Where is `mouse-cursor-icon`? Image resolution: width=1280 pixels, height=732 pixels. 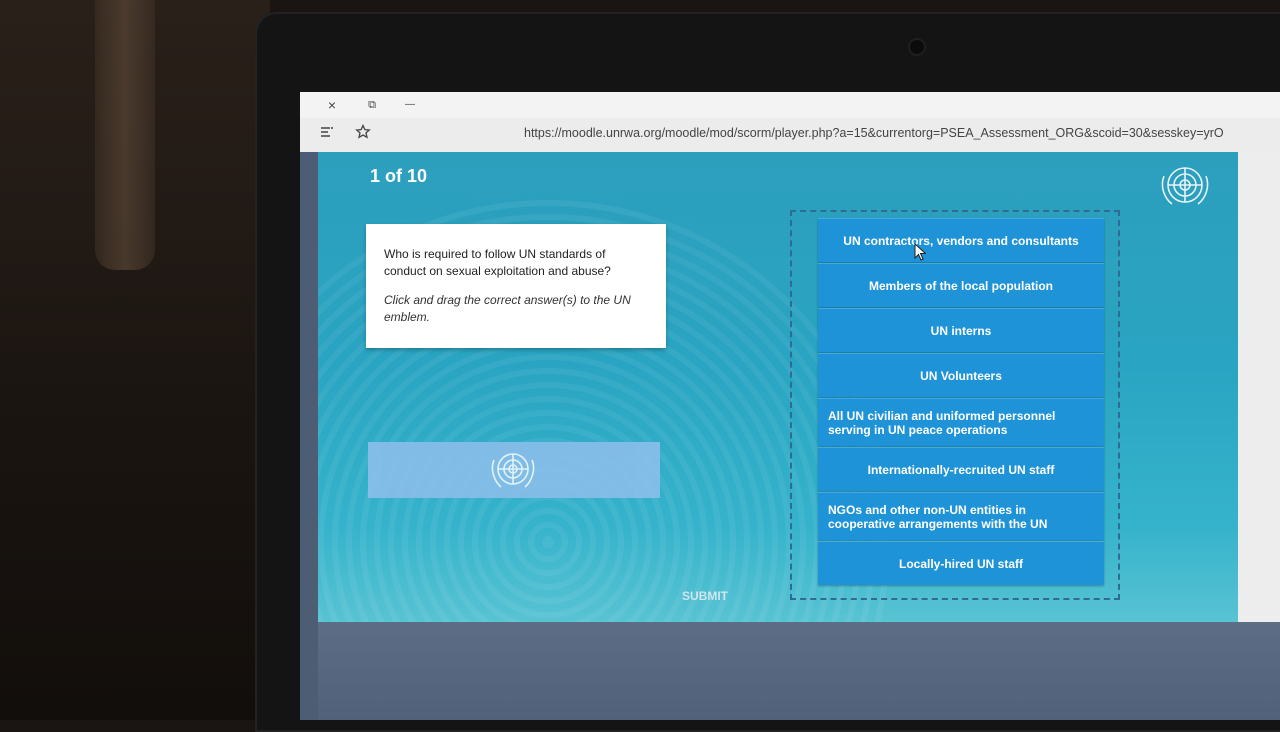
mouse-cursor-icon is located at coordinates (920, 252).